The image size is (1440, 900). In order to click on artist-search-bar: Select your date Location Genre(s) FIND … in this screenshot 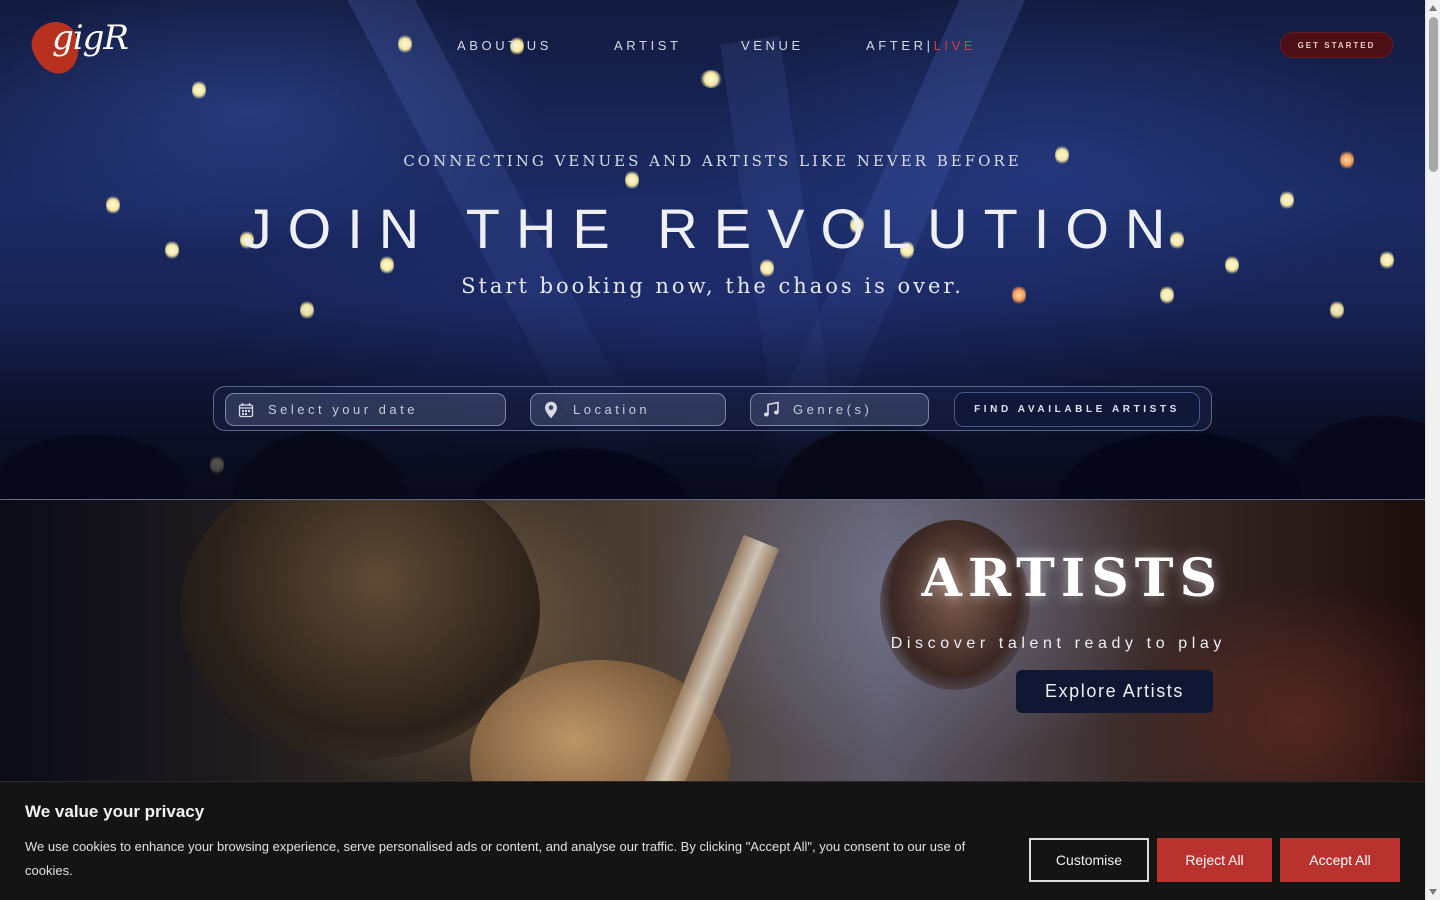, I will do `click(712, 408)`.